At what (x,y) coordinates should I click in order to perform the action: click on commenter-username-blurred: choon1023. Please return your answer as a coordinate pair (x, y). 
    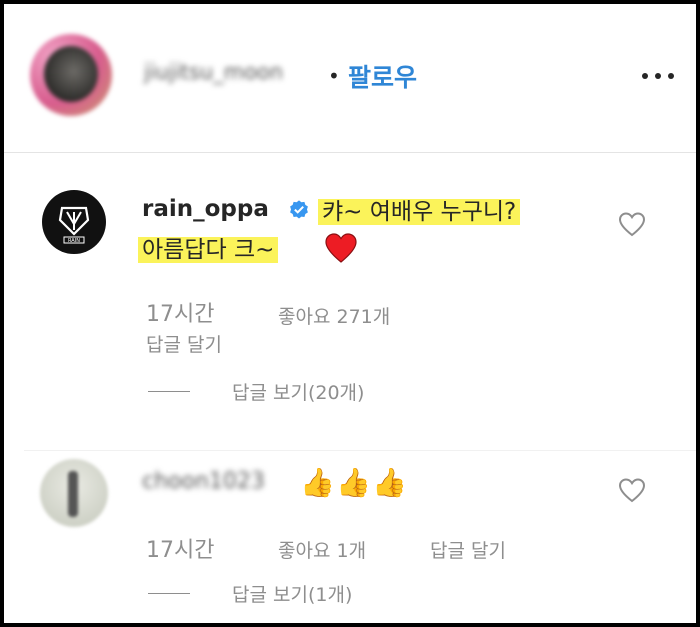
    Looking at the image, I should click on (203, 481).